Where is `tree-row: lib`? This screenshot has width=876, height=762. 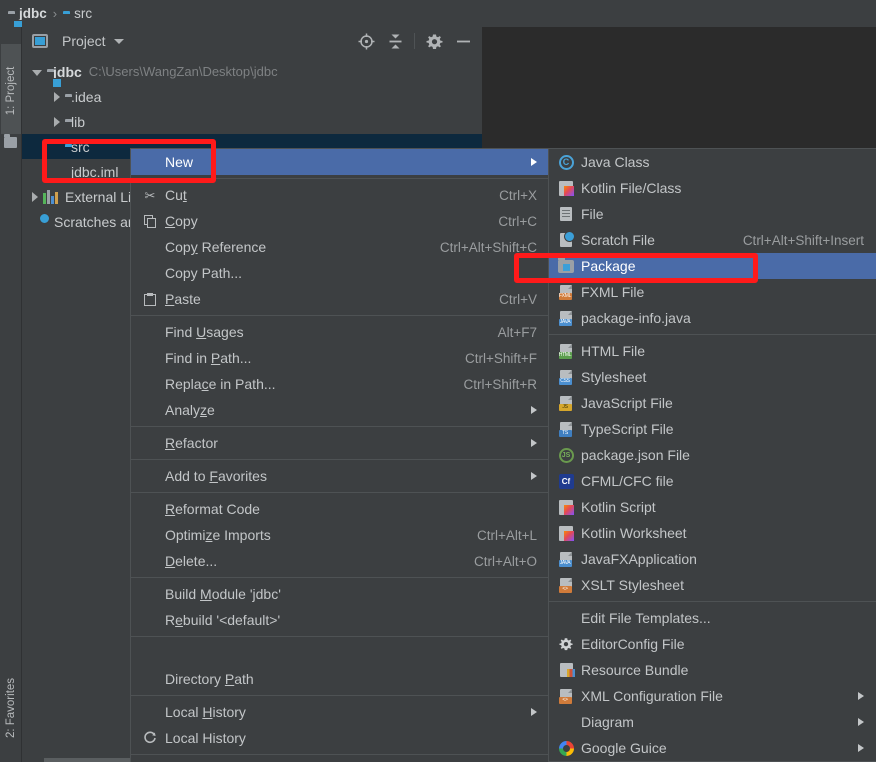
tree-row: lib is located at coordinates (252, 121).